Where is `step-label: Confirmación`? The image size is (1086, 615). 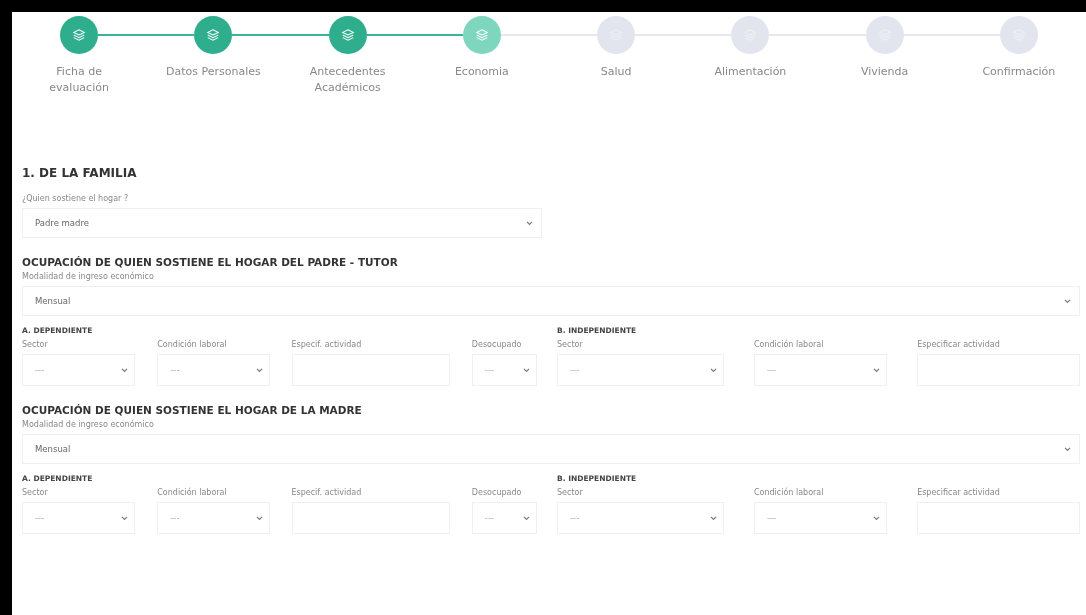
step-label: Confirmación is located at coordinates (1019, 72).